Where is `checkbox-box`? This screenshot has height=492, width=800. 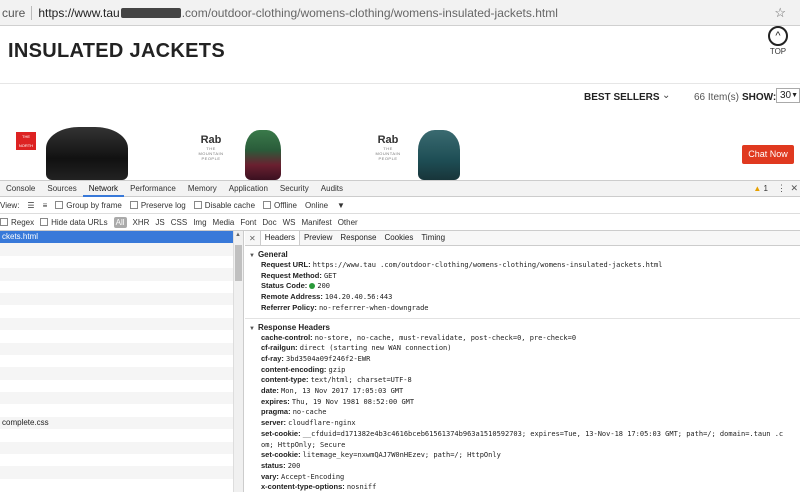 checkbox-box is located at coordinates (59, 205).